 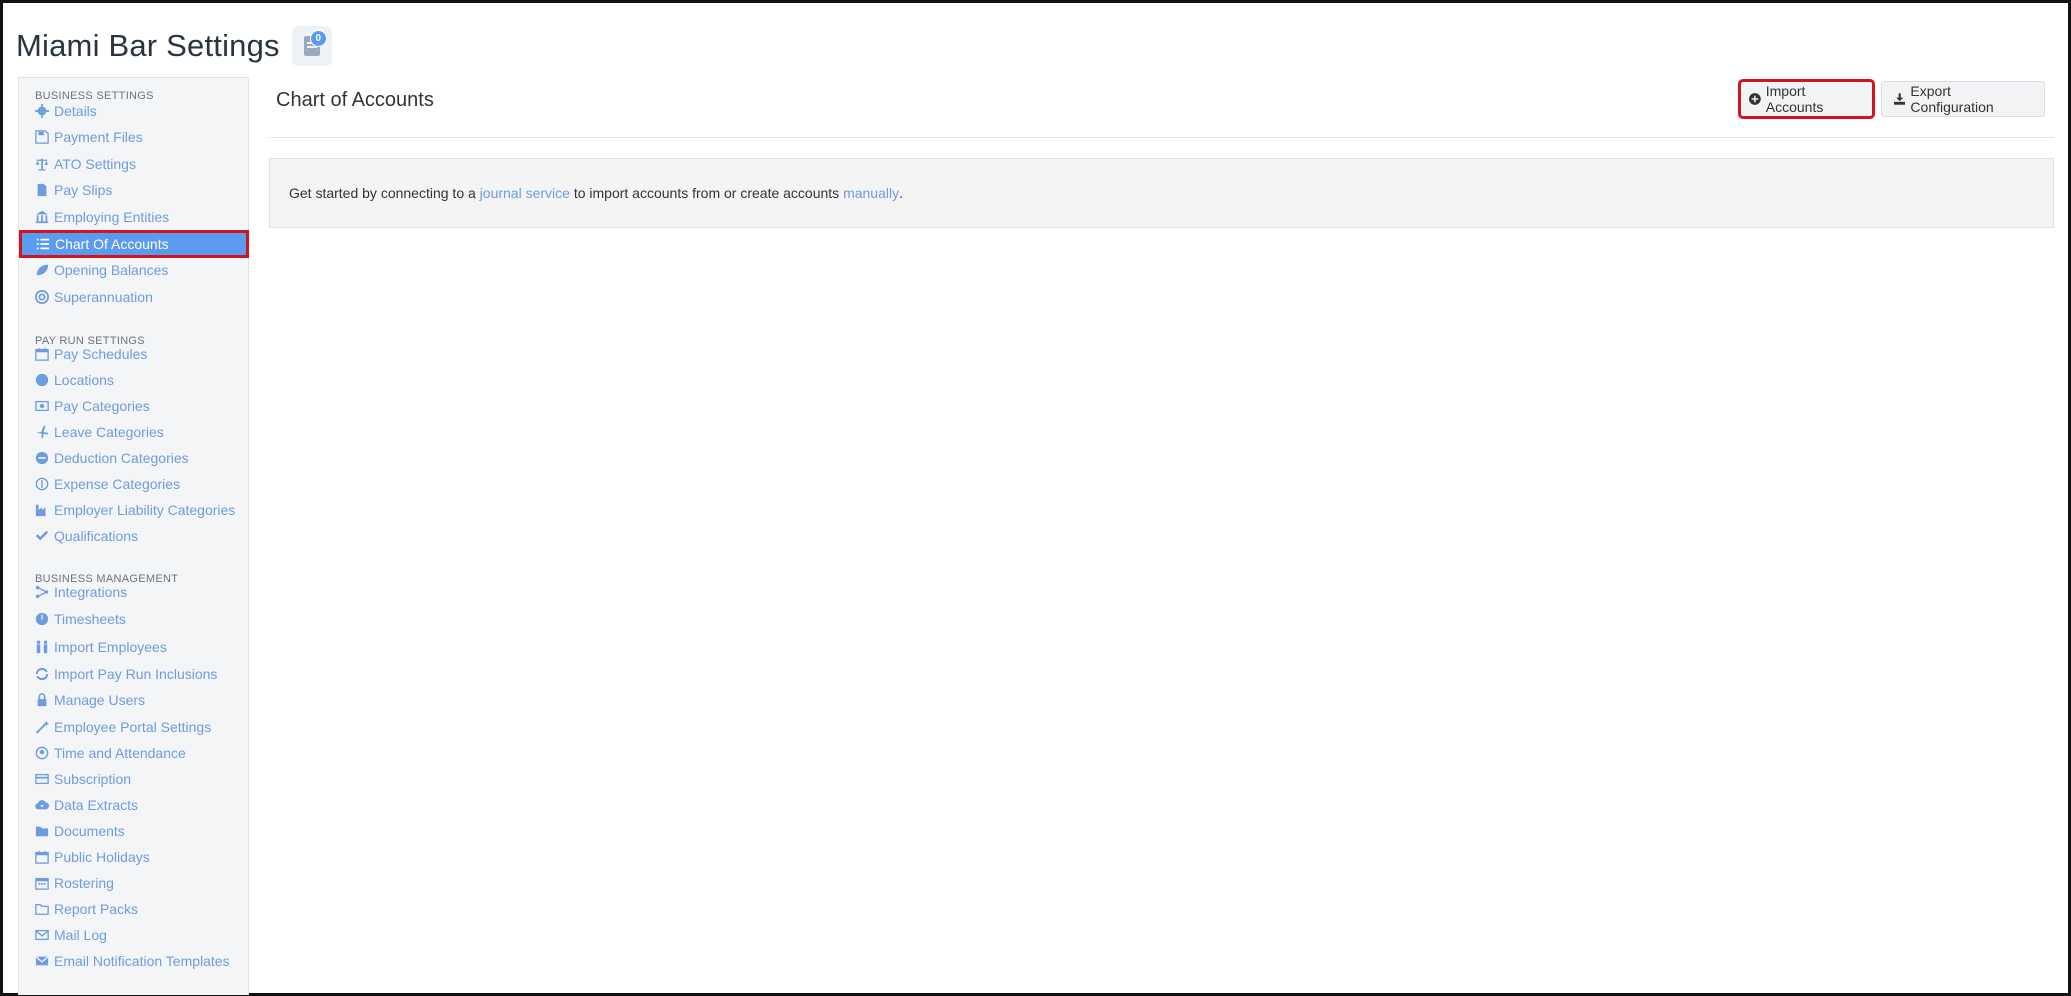 What do you see at coordinates (43, 244) in the screenshot?
I see `list-icon` at bounding box center [43, 244].